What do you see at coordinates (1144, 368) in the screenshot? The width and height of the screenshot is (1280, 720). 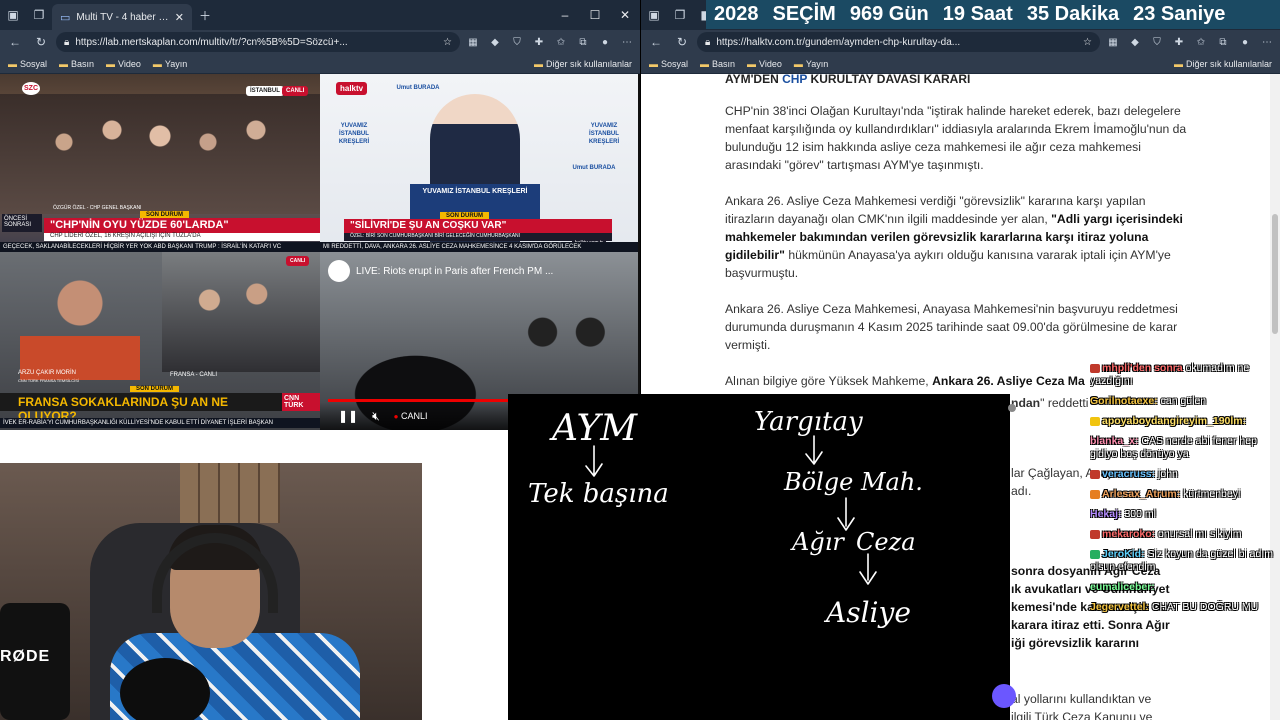 I see `chat-username: mhpli'den sonra` at bounding box center [1144, 368].